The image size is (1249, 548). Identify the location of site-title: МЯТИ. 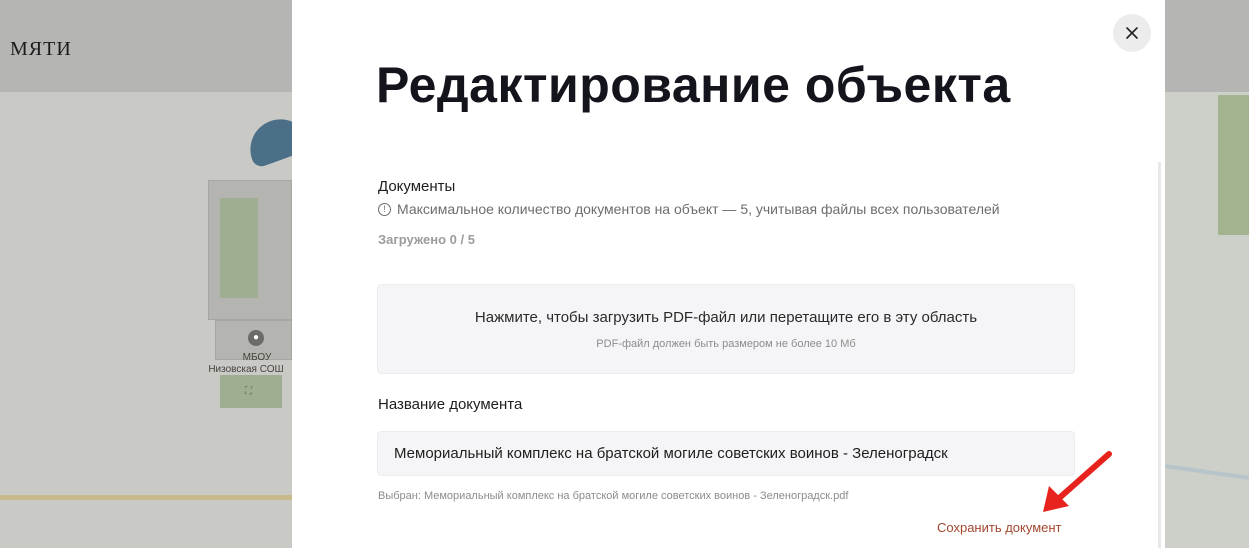
(41, 49).